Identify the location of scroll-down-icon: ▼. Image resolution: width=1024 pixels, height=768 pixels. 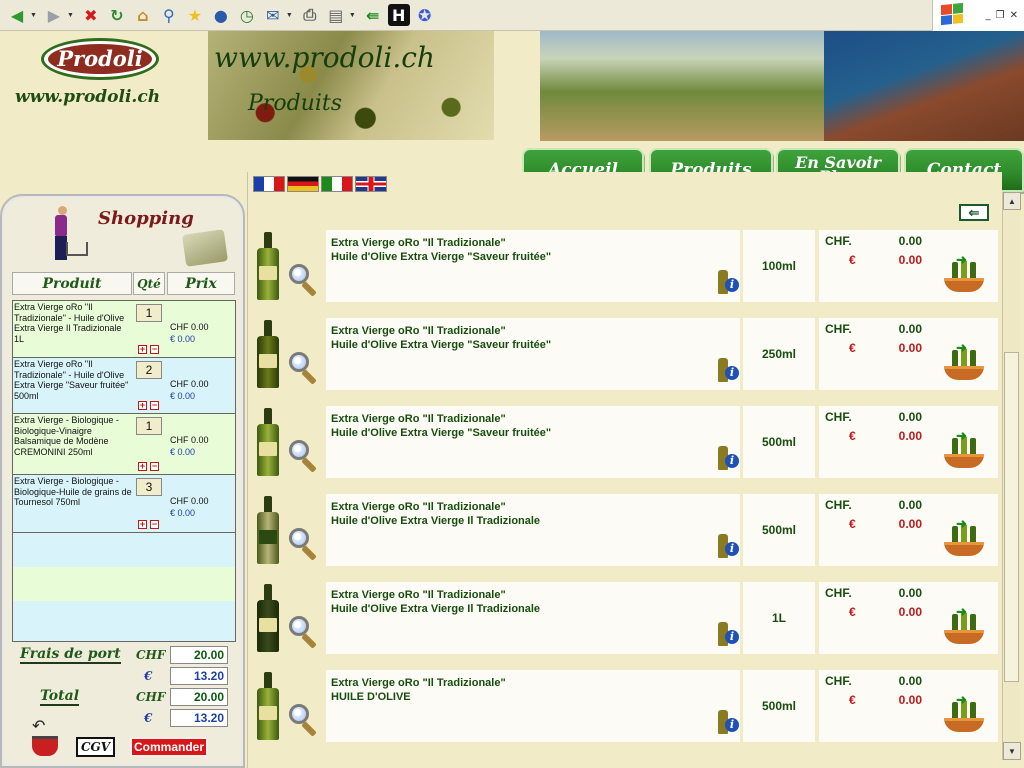
(1012, 751).